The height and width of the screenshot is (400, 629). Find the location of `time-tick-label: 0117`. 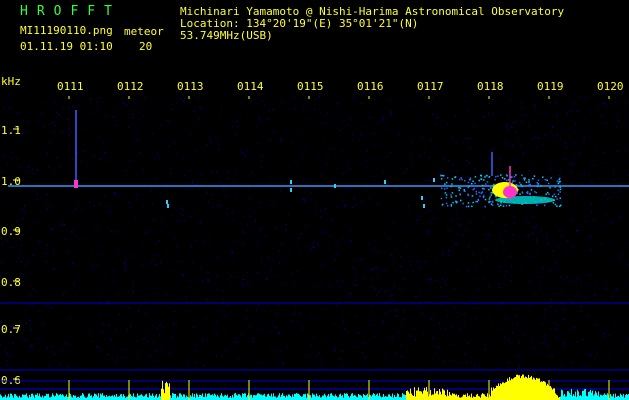

time-tick-label: 0117 is located at coordinates (430, 86).